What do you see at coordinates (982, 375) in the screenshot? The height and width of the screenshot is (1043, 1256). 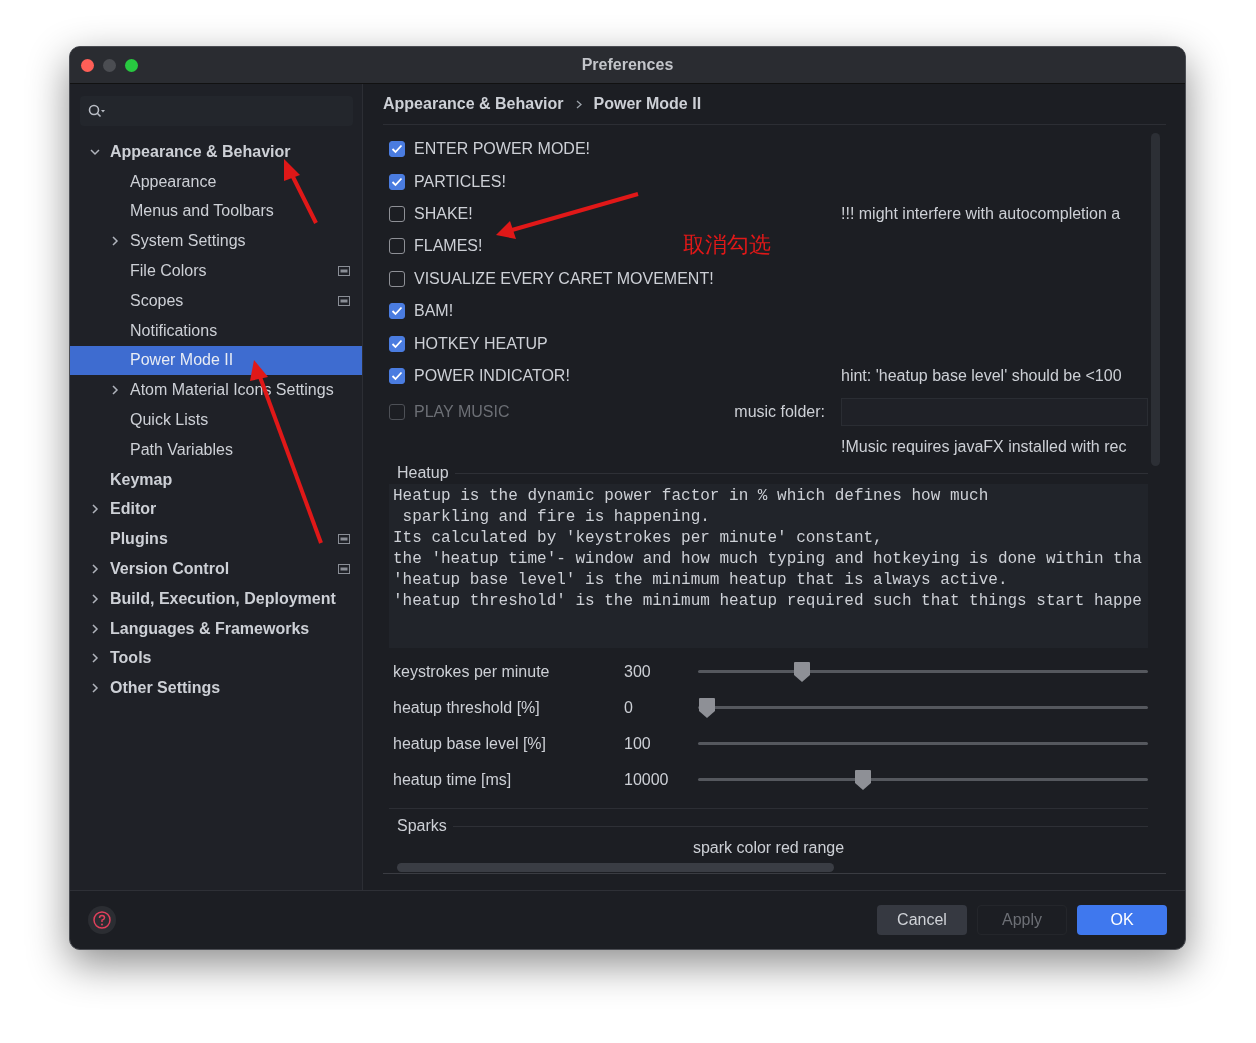 I see `hint-text: hint: 'heatup base level' should be <100` at bounding box center [982, 375].